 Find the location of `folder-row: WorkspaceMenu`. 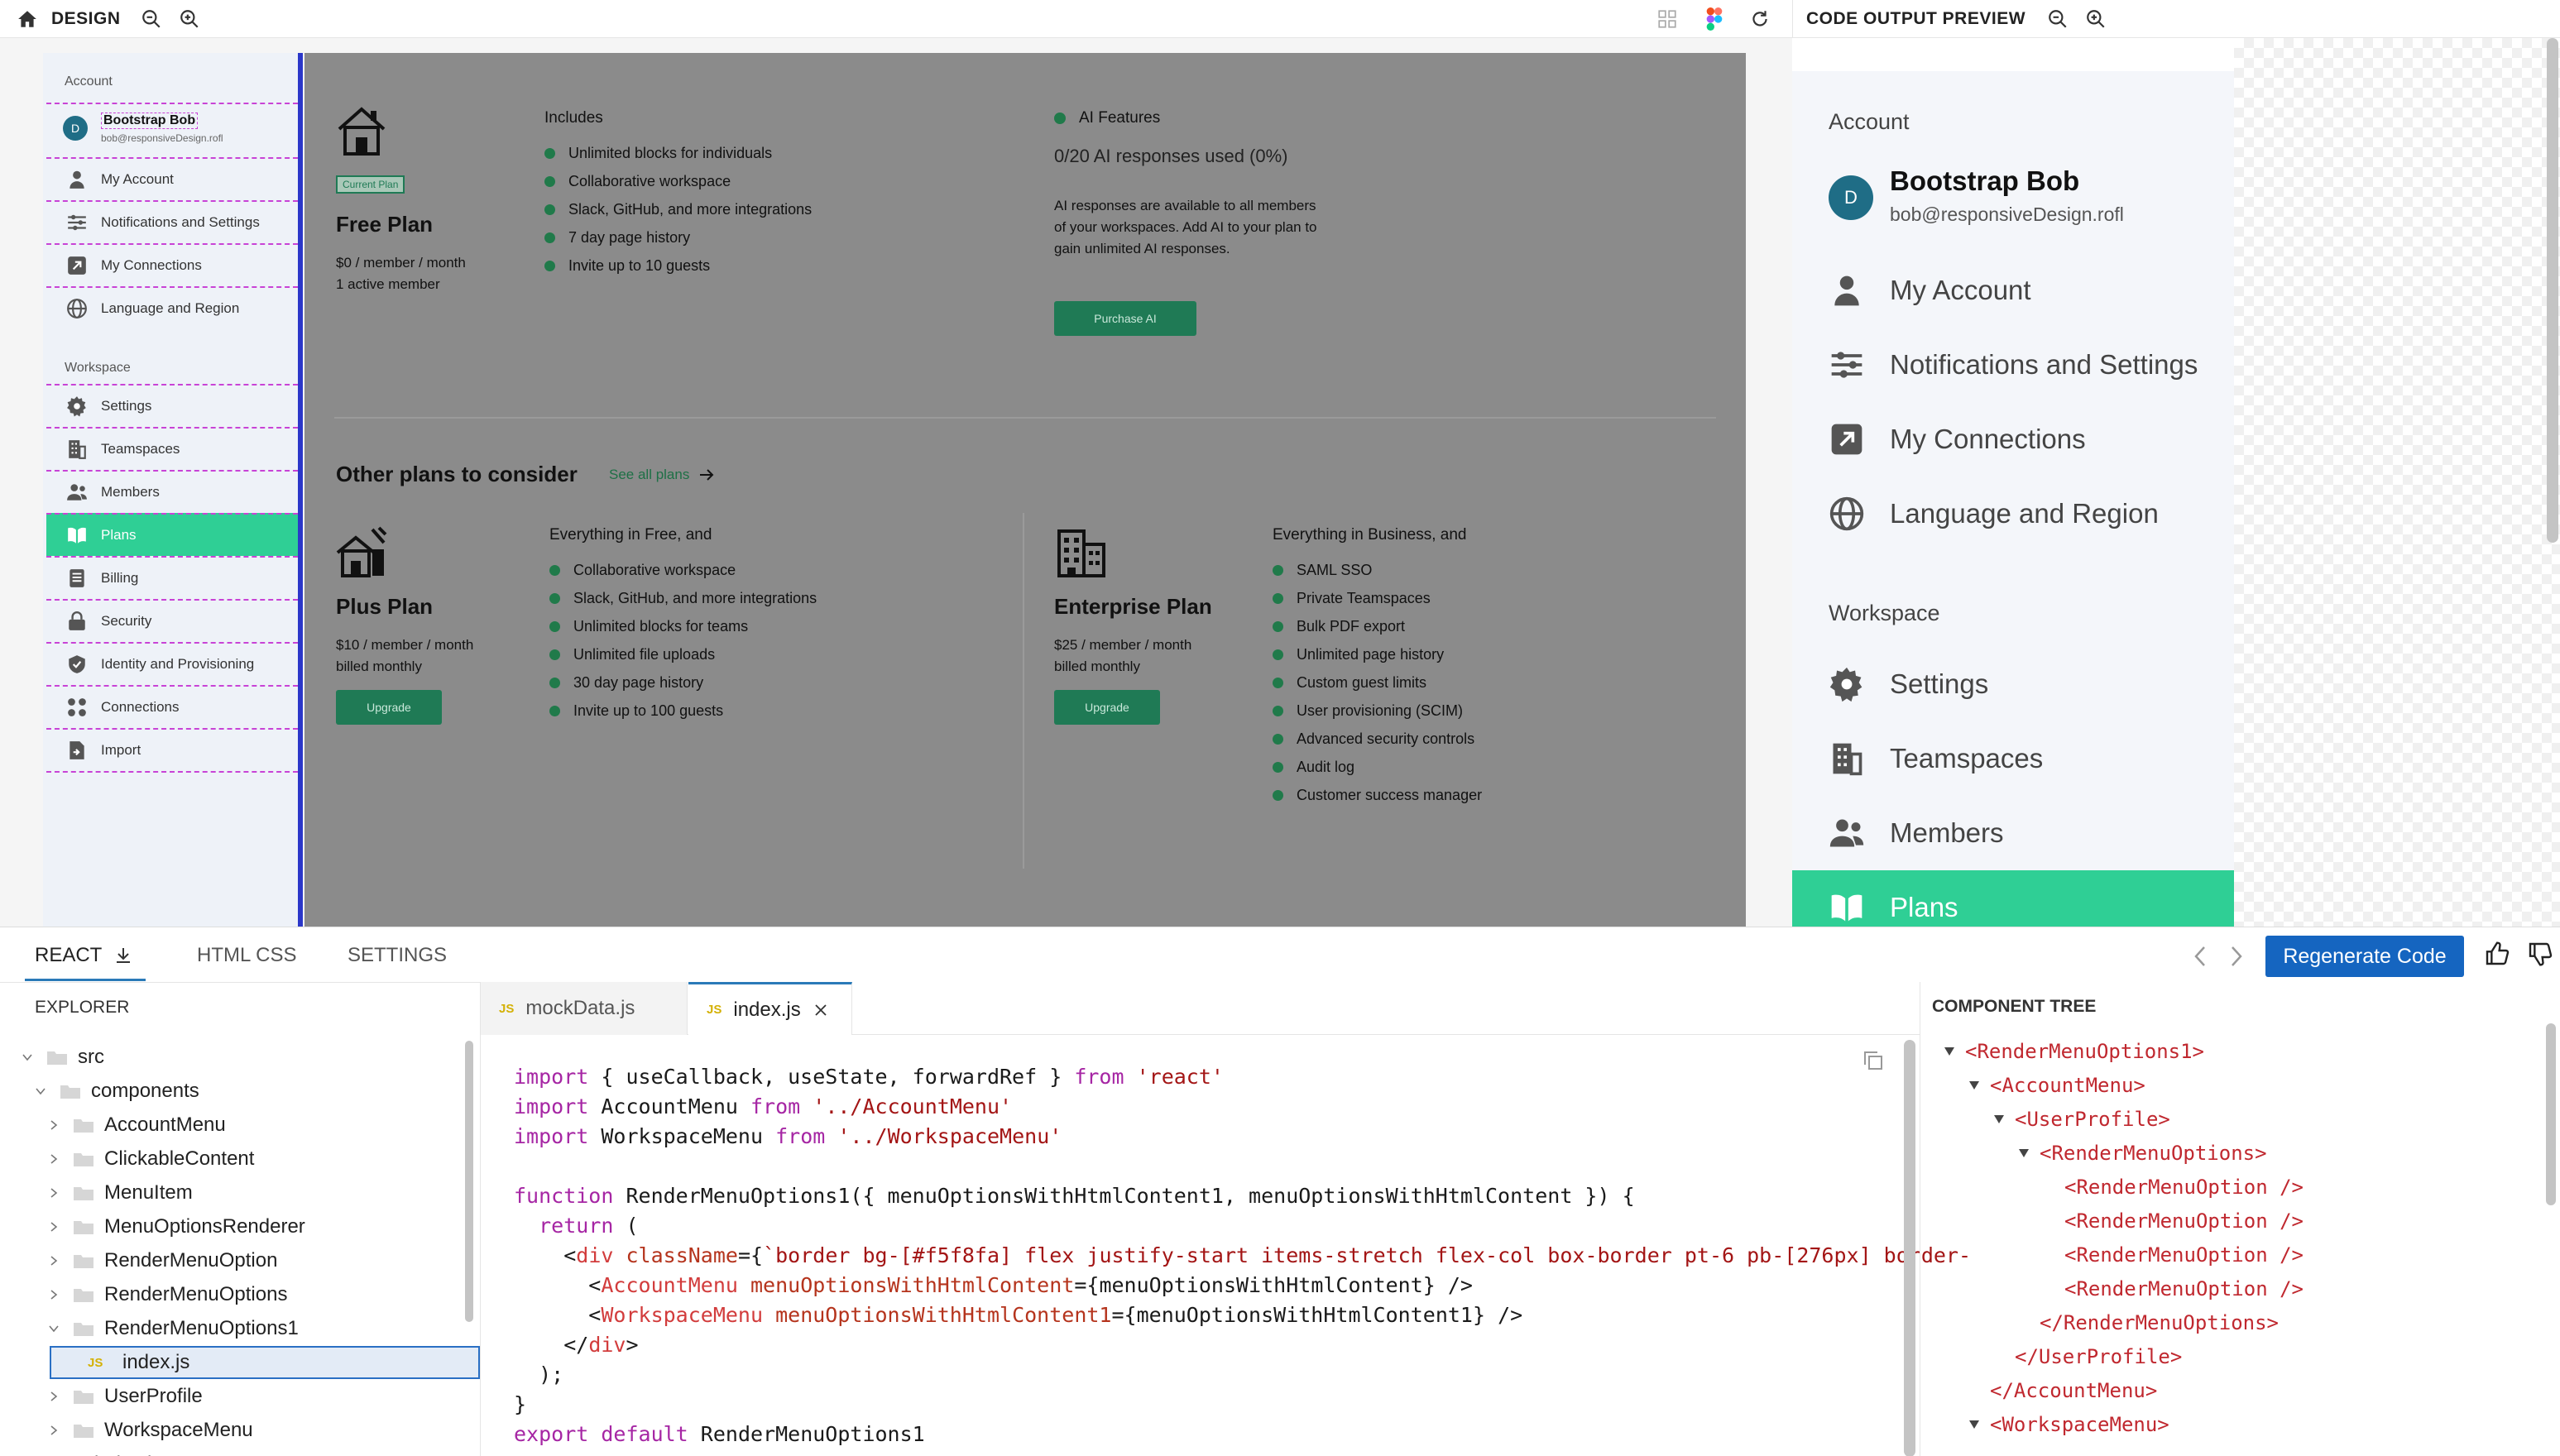

folder-row: WorkspaceMenu is located at coordinates (240, 1430).